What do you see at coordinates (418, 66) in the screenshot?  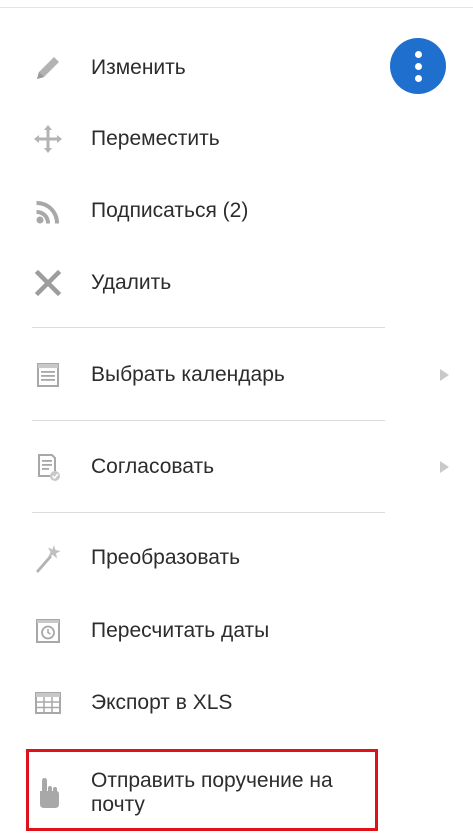 I see `more-options-button` at bounding box center [418, 66].